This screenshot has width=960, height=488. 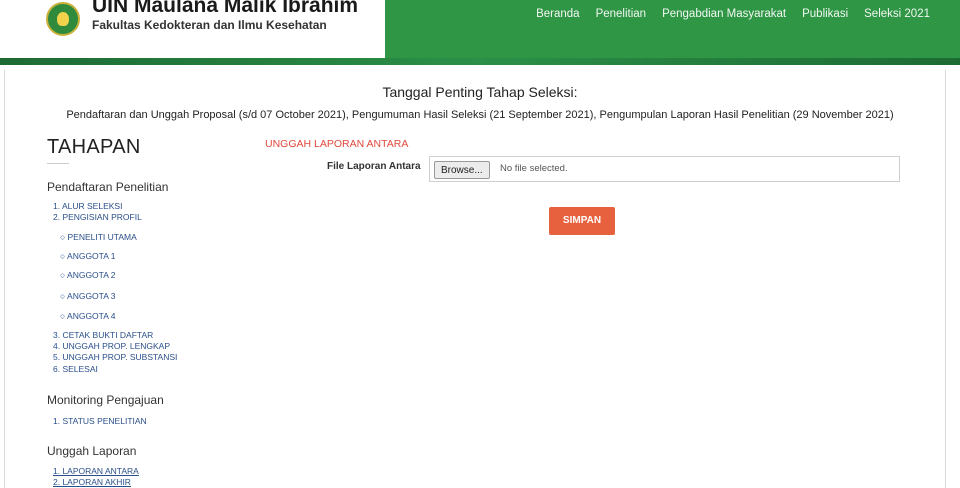 I want to click on sidebar-section-unggah-laporan: Unggah Laporan, so click(x=92, y=451).